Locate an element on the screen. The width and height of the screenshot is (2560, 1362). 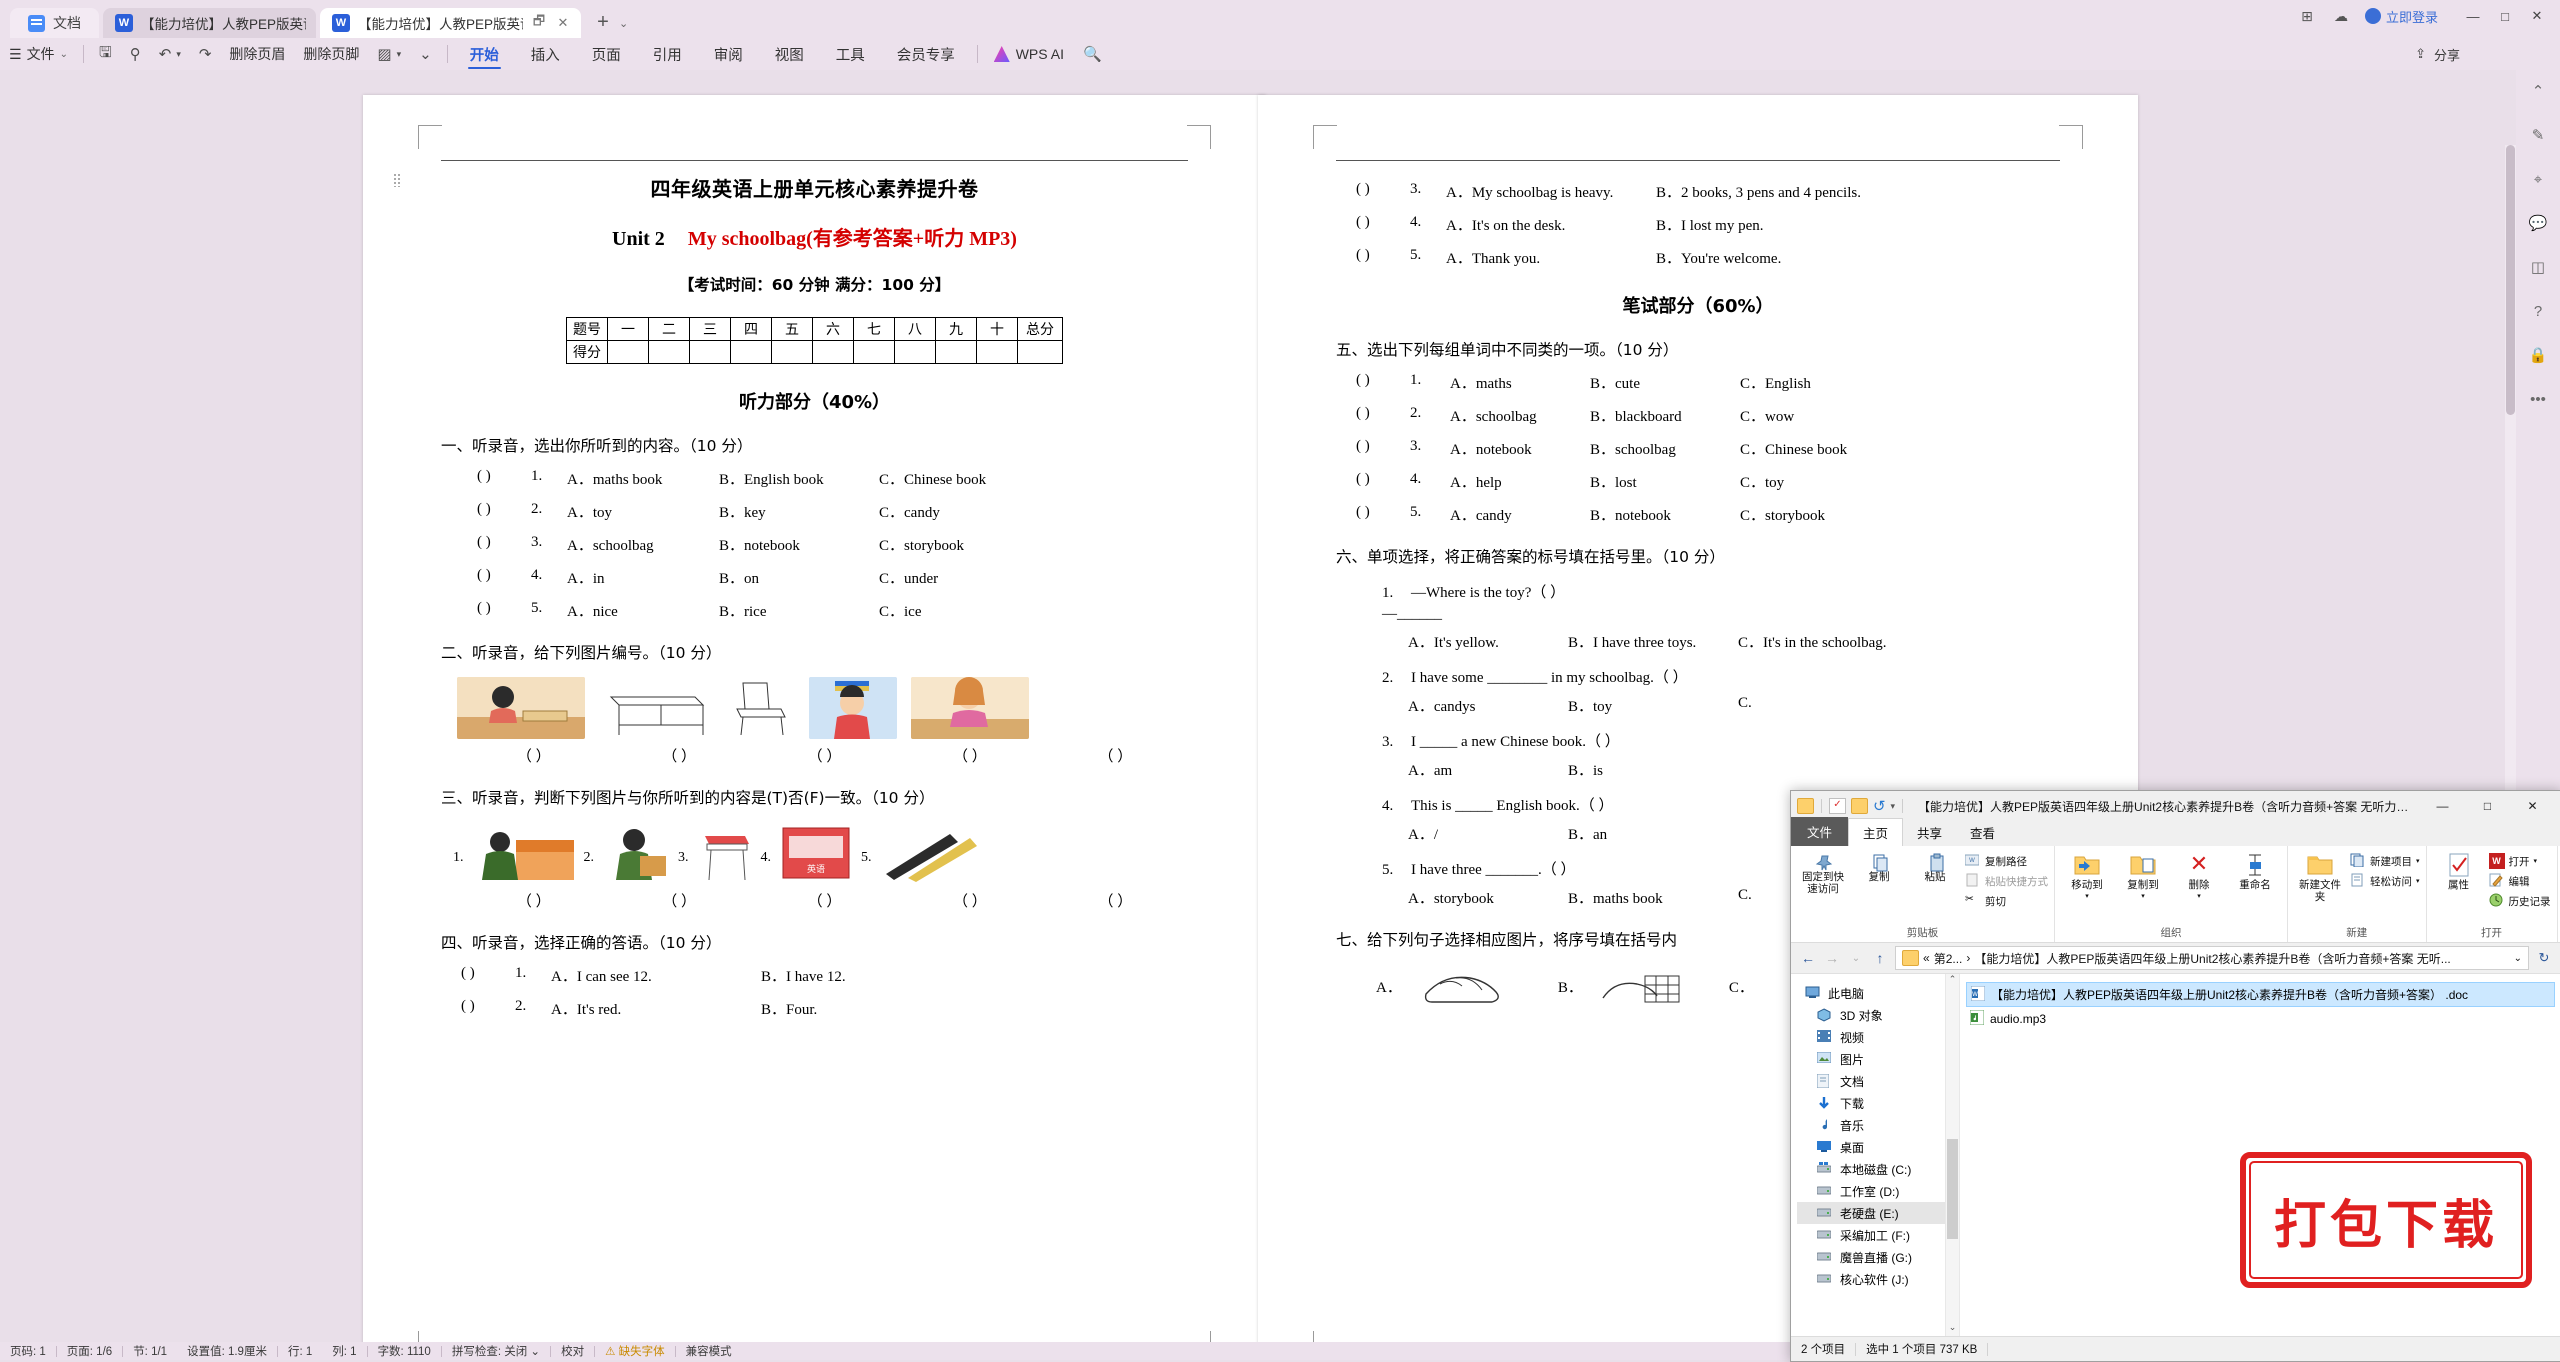
open-button: W 打开 ▾ is located at coordinates (2519, 861).